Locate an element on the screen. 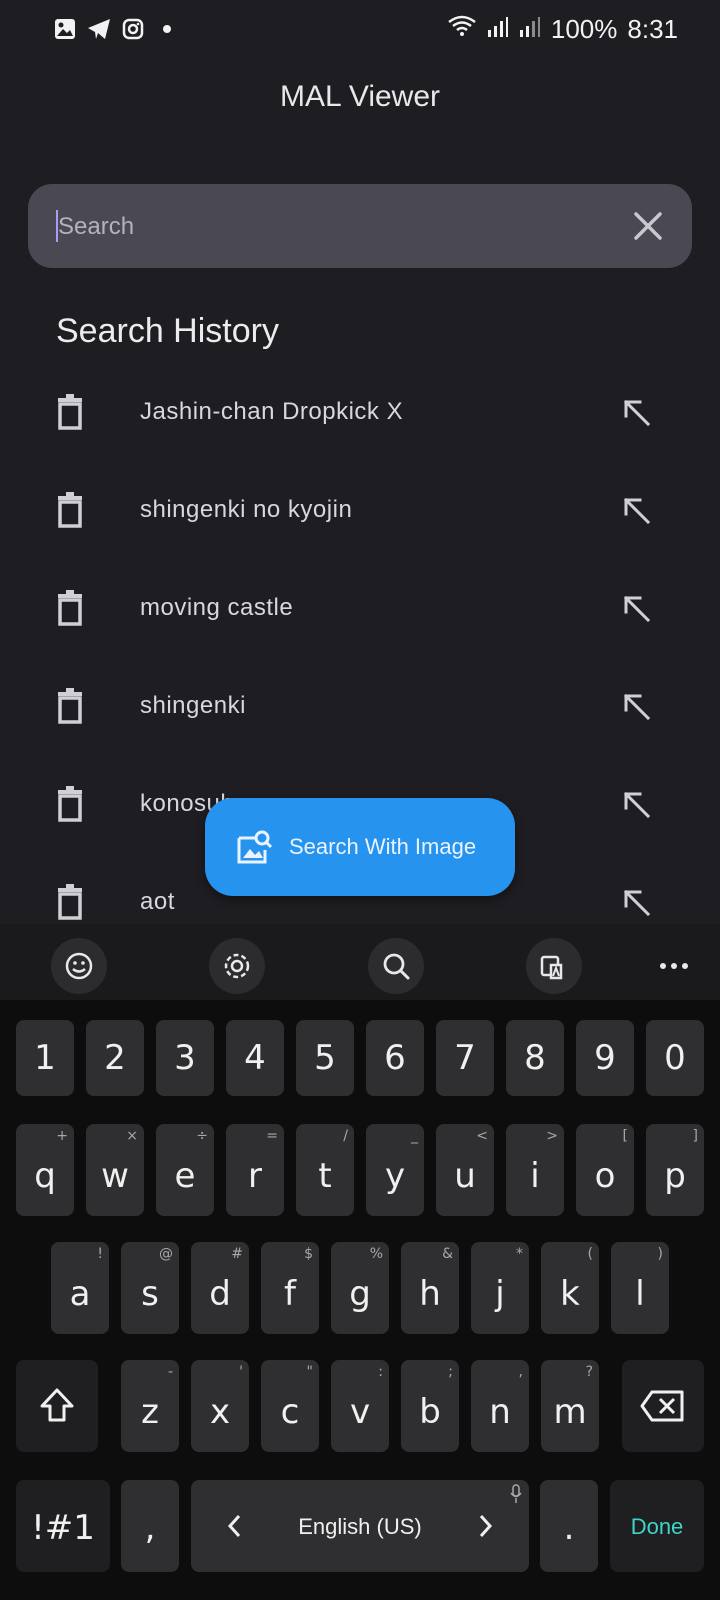 The width and height of the screenshot is (720, 1600). key-g: % g is located at coordinates (360, 1288).